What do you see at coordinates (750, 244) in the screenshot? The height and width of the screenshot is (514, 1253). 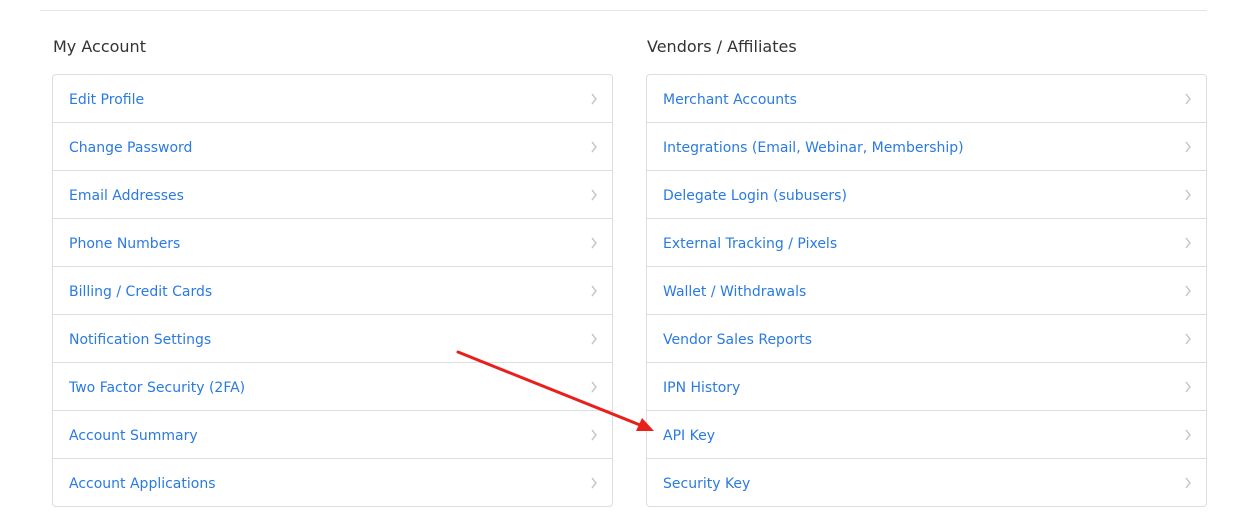 I see `external-tracking-link: External Tracking / Pixels` at bounding box center [750, 244].